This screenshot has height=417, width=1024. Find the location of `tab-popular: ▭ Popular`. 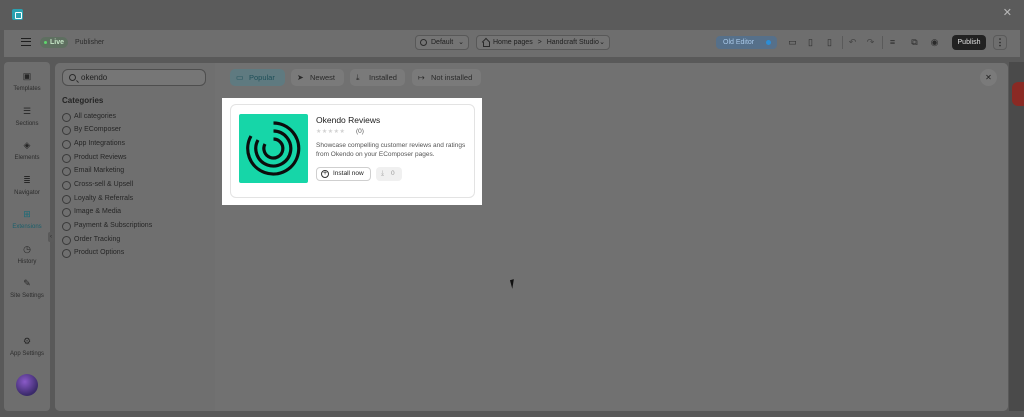

tab-popular: ▭ Popular is located at coordinates (257, 77).